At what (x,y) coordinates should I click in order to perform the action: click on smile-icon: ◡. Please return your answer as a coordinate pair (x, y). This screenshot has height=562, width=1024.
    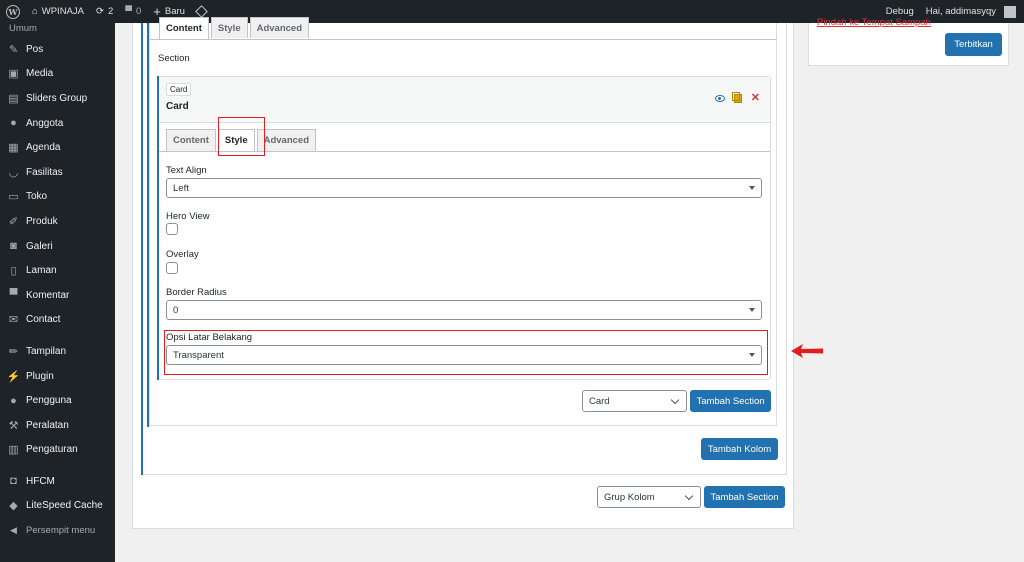
    Looking at the image, I should click on (13, 172).